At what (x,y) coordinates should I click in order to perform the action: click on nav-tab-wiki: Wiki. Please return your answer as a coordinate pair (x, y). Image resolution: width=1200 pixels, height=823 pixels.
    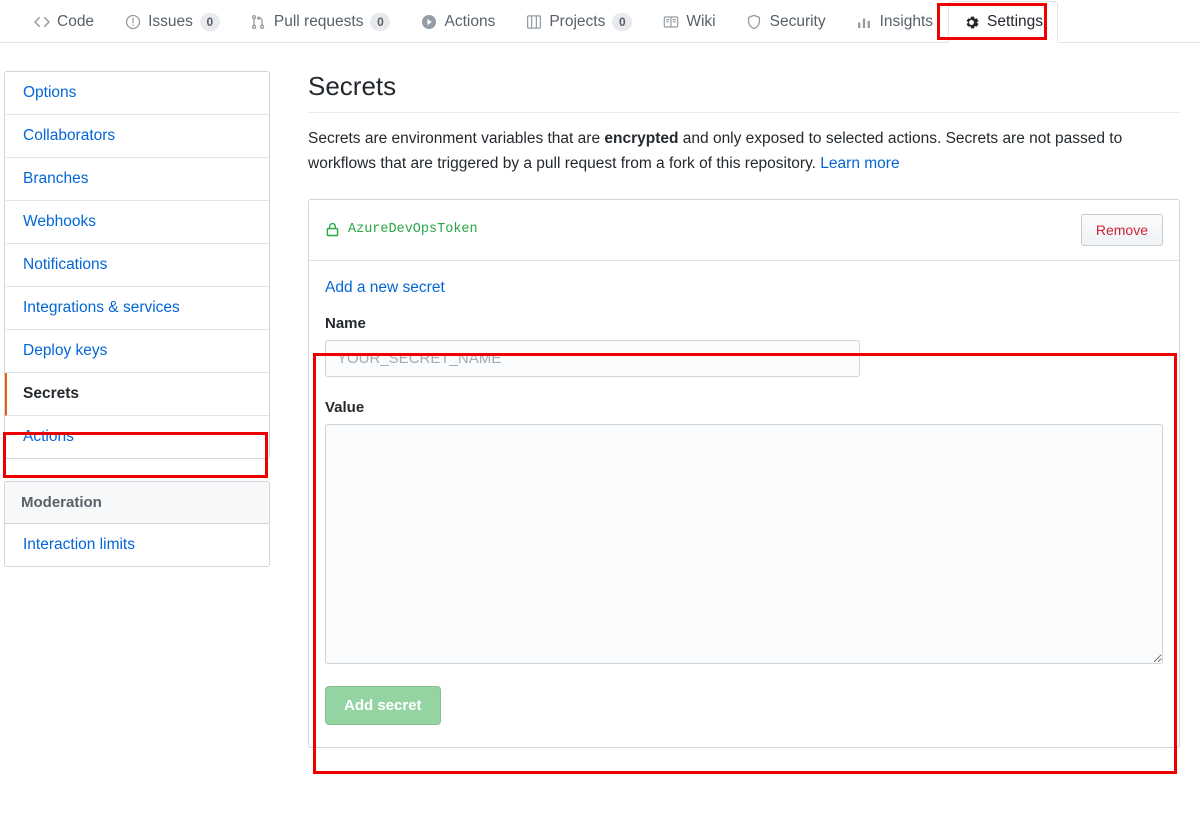
    Looking at the image, I should click on (688, 21).